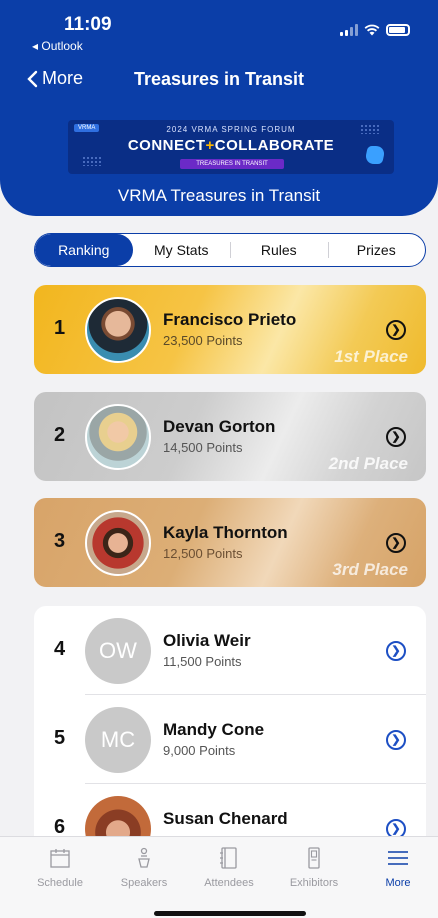 The width and height of the screenshot is (438, 918). What do you see at coordinates (203, 447) in the screenshot?
I see `player-points: 14,500 Points` at bounding box center [203, 447].